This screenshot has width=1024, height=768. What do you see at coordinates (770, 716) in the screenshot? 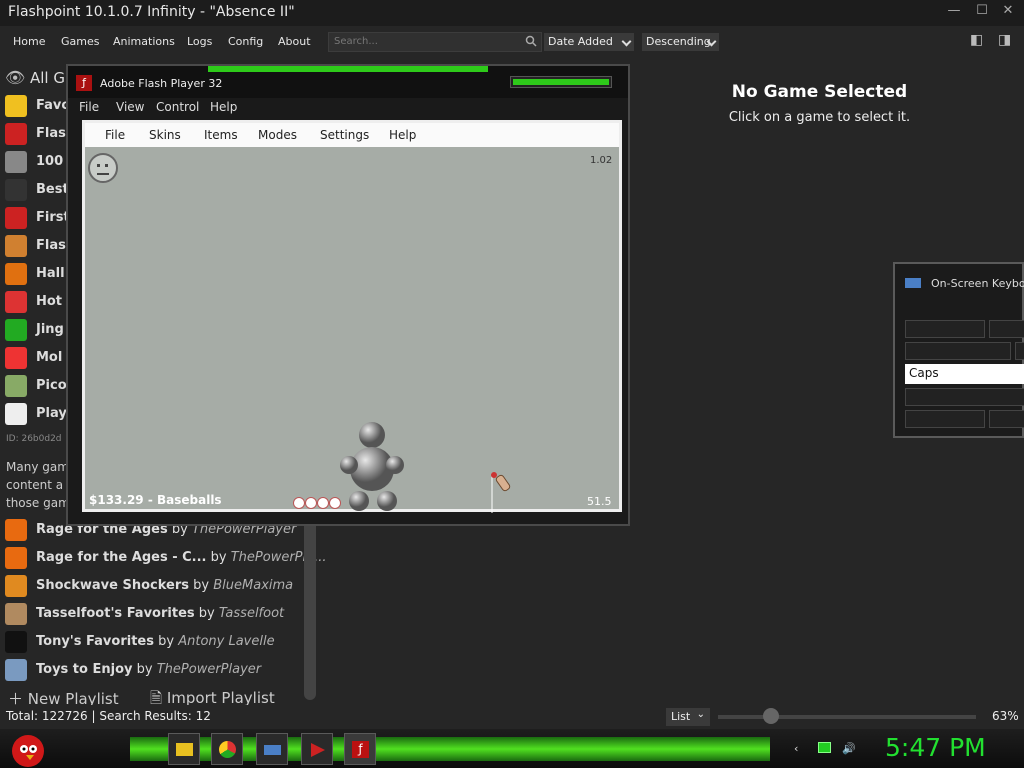
I see `zoom-slider-handle` at bounding box center [770, 716].